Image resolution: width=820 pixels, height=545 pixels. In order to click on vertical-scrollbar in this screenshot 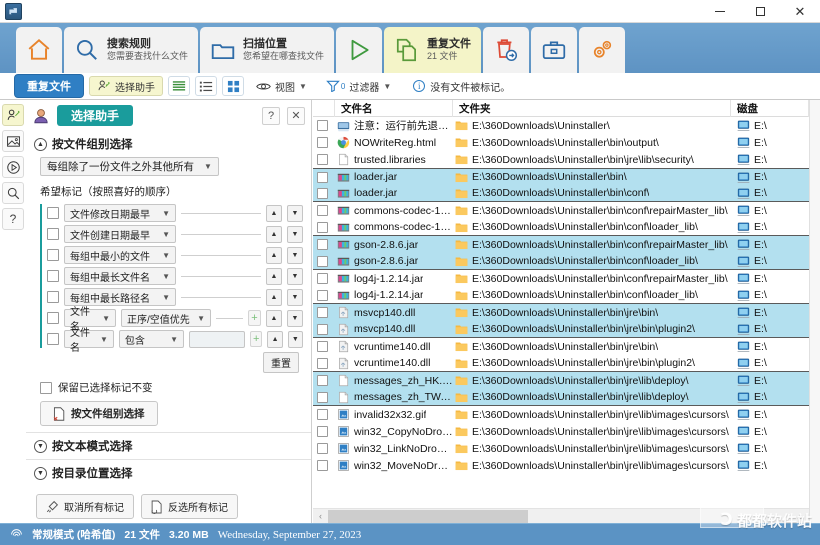, I will do `click(814, 311)`.